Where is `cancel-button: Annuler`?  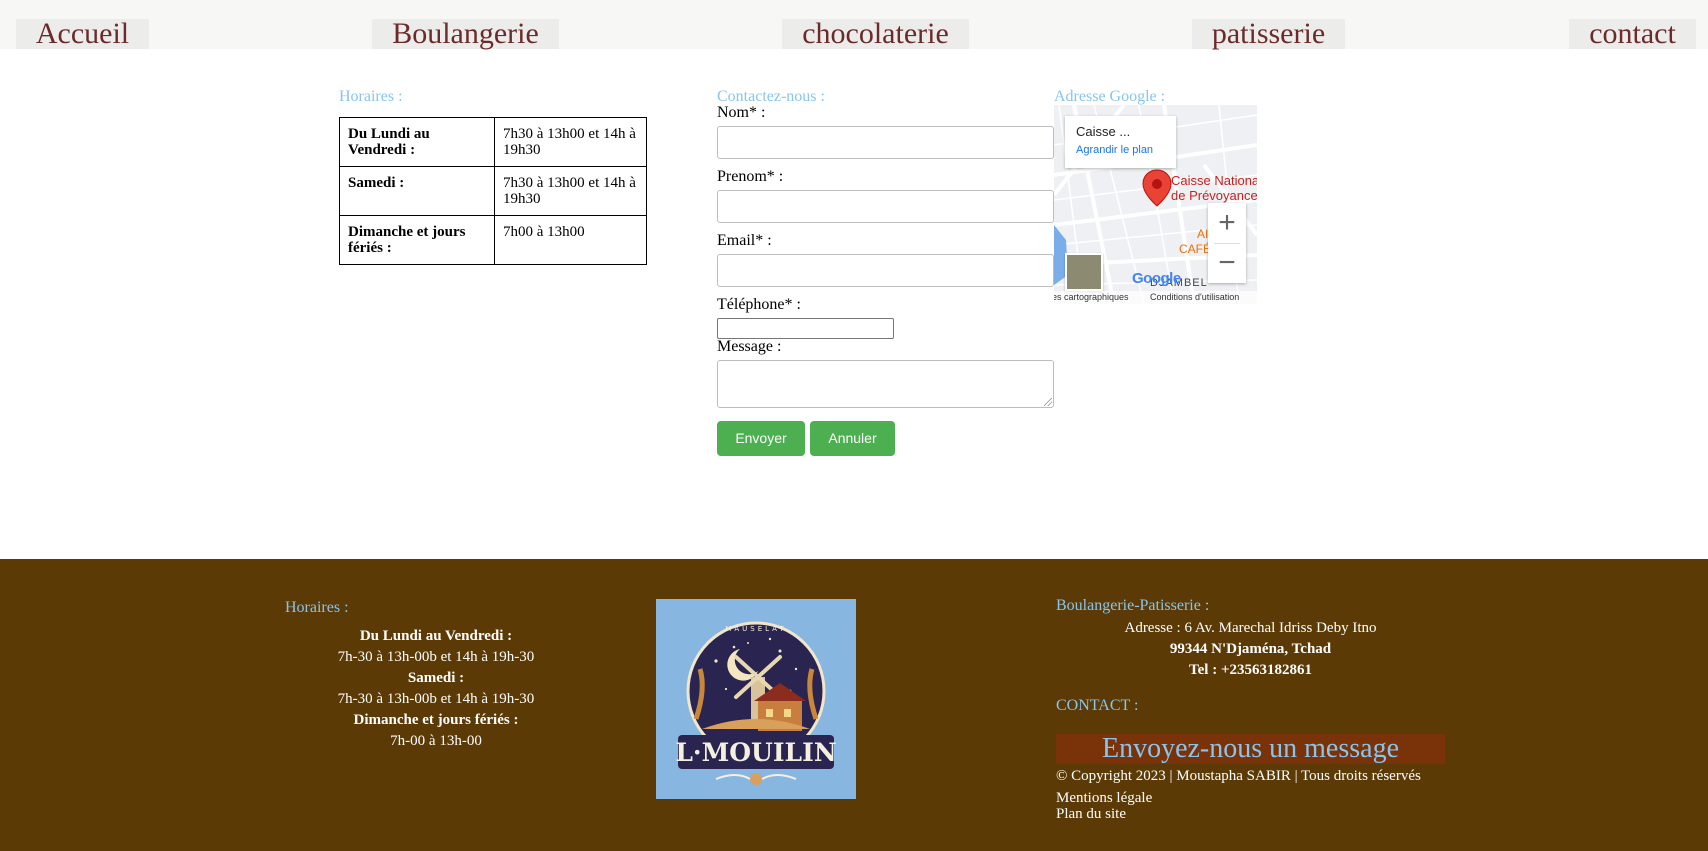
cancel-button: Annuler is located at coordinates (852, 438).